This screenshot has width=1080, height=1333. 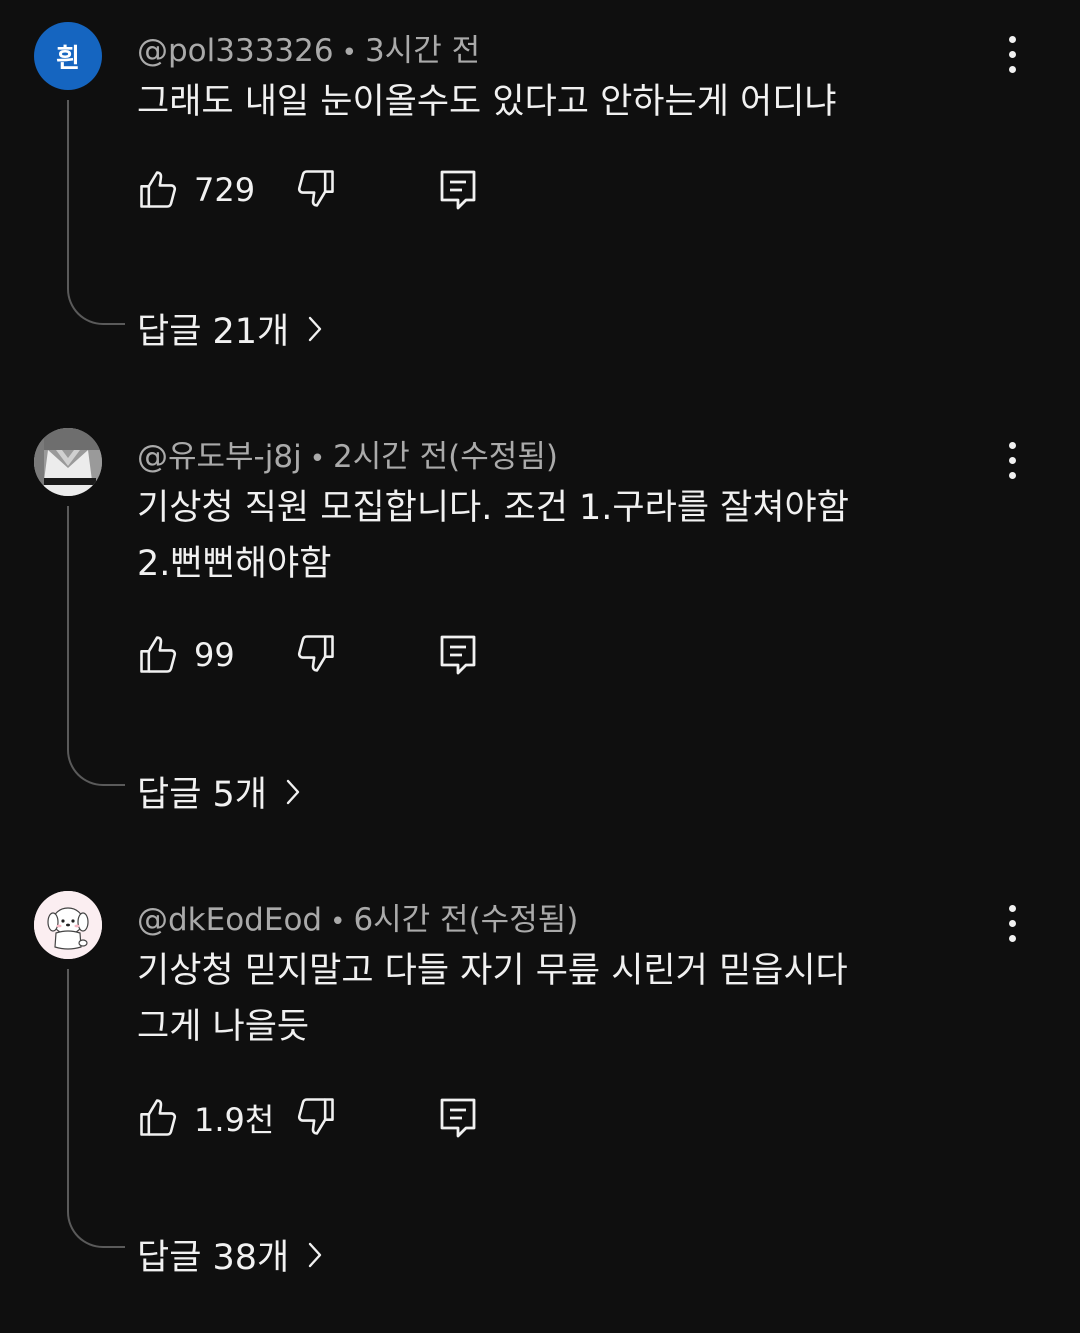 I want to click on comment-actions: 1.9천, so click(x=336, y=1119).